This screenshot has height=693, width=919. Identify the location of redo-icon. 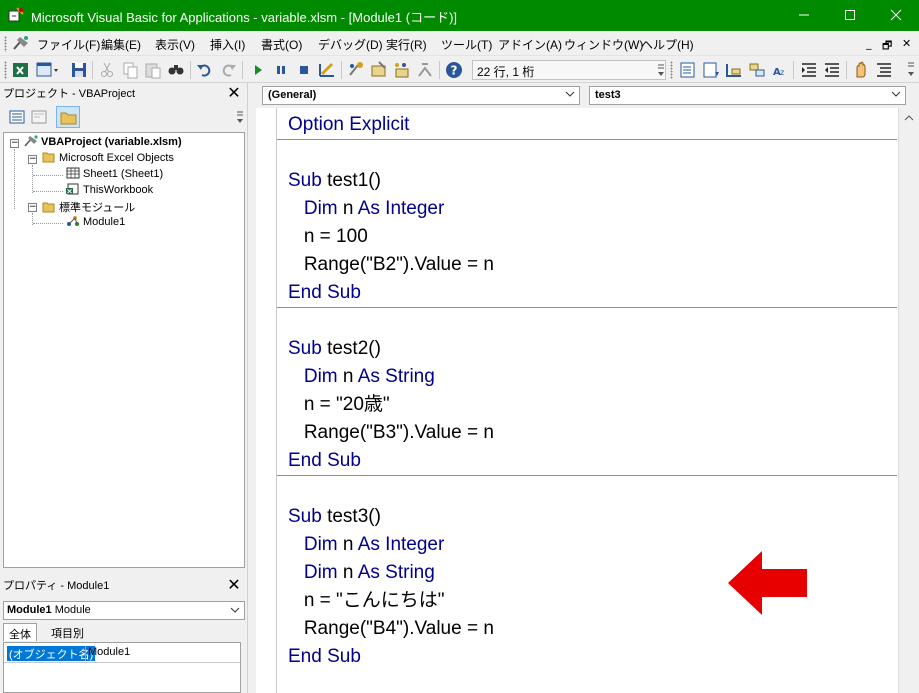
(228, 70).